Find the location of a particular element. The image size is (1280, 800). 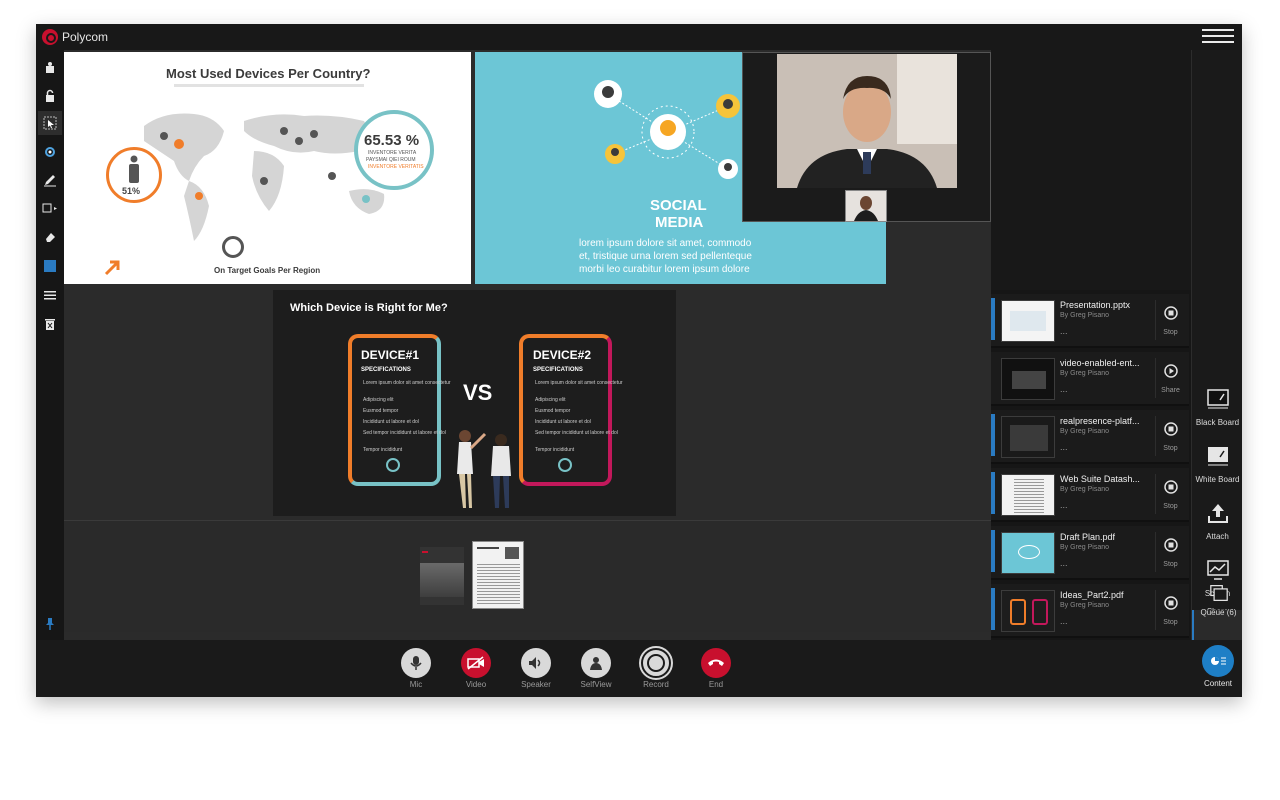

social-title-line2: MEDIA is located at coordinates (679, 222).